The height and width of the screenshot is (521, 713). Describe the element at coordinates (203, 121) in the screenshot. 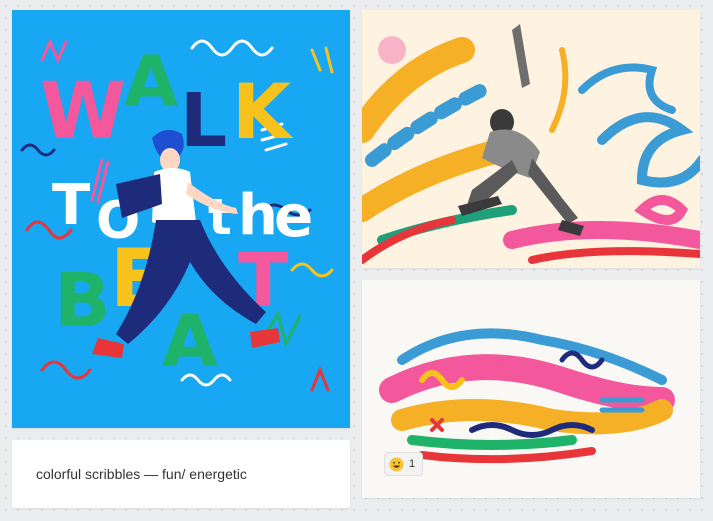

I see `letter-l: L` at that location.